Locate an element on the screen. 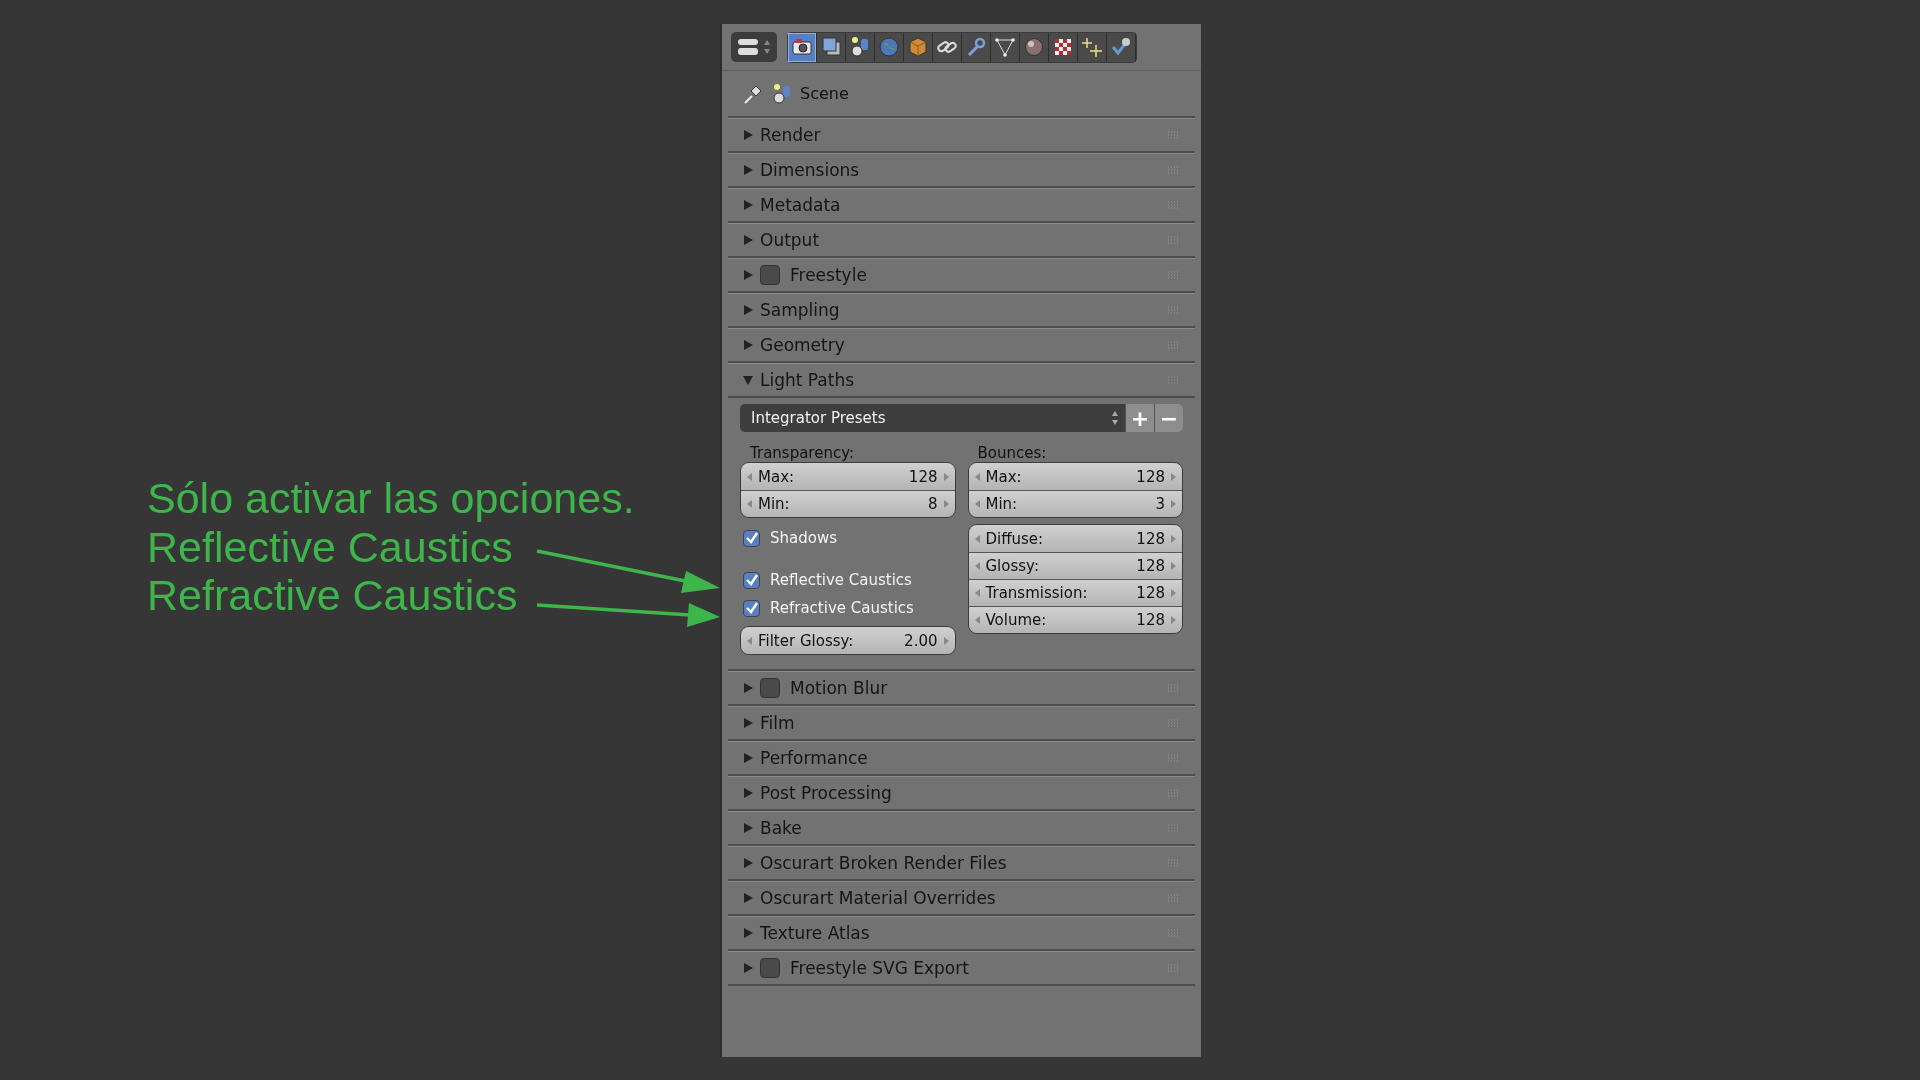 This screenshot has height=1080, width=1920. triangle-down-icon is located at coordinates (748, 380).